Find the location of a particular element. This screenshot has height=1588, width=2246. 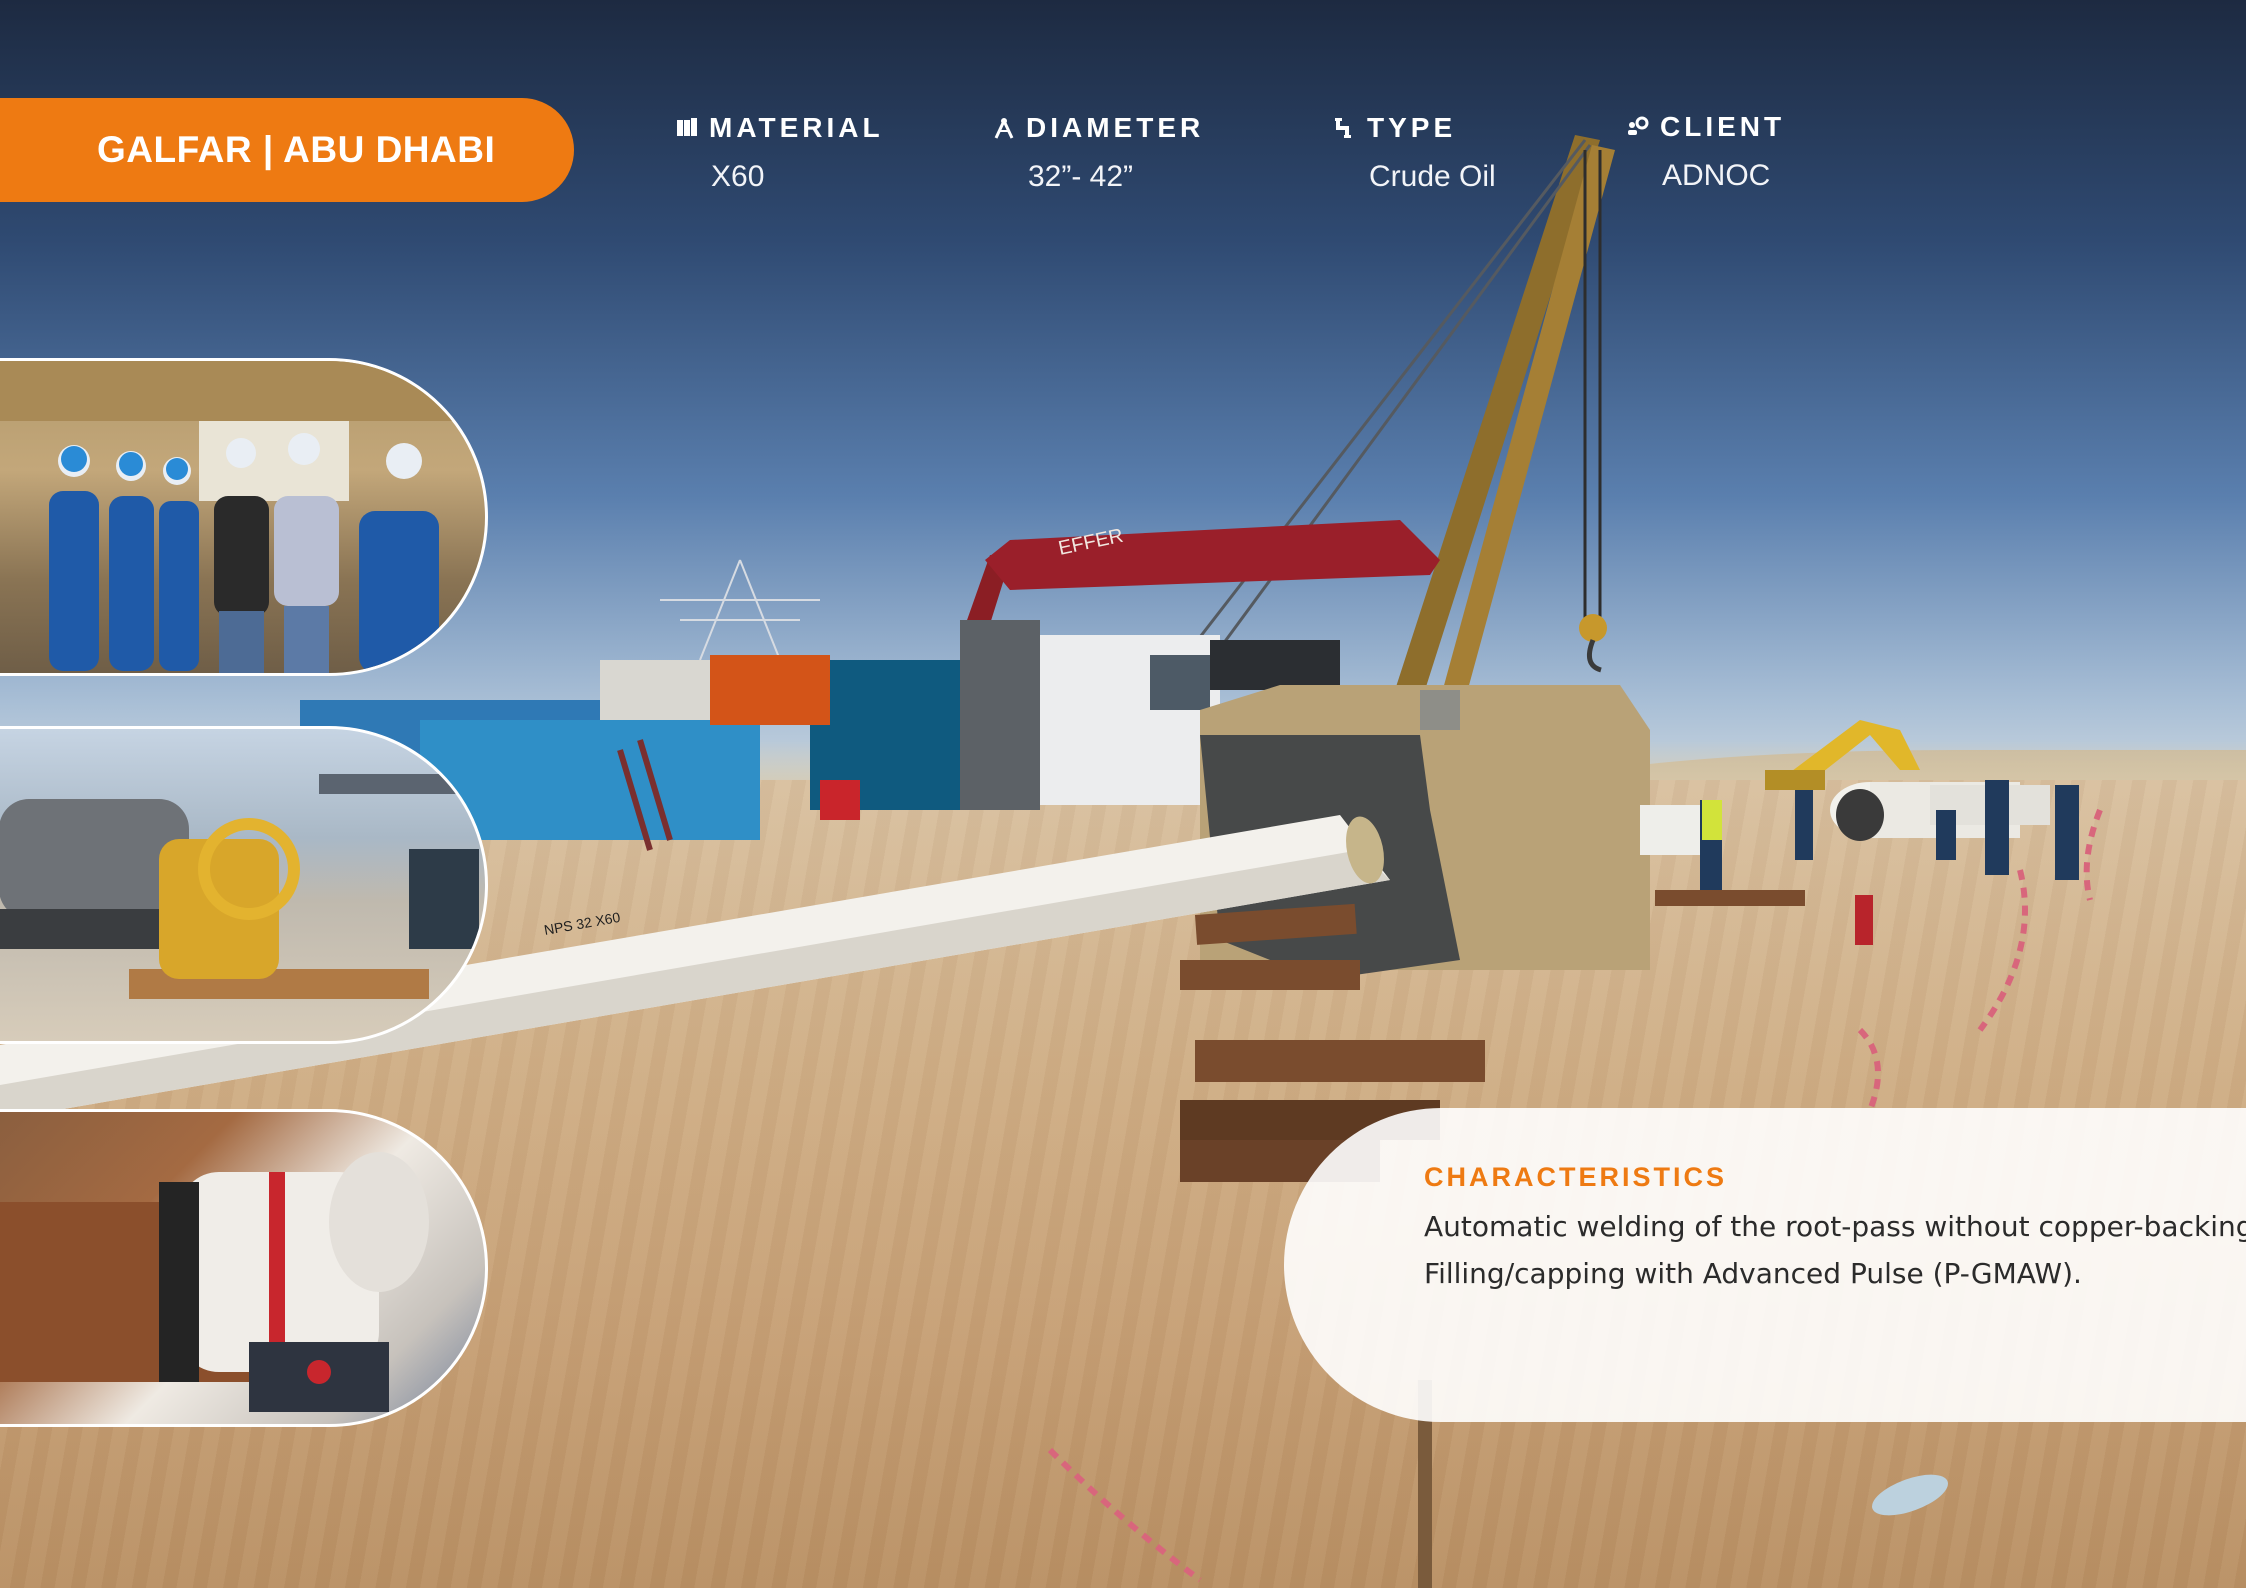

beam-icon is located at coordinates (687, 127).